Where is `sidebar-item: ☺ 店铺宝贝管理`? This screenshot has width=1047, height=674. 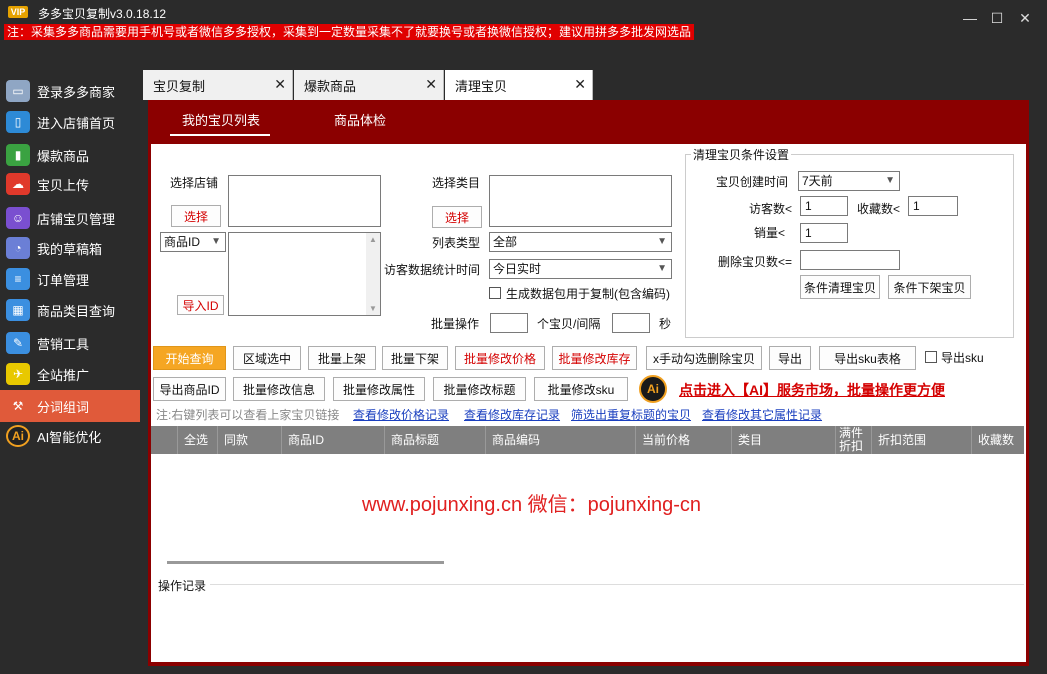
sidebar-item: ☺ 店铺宝贝管理 is located at coordinates (70, 218).